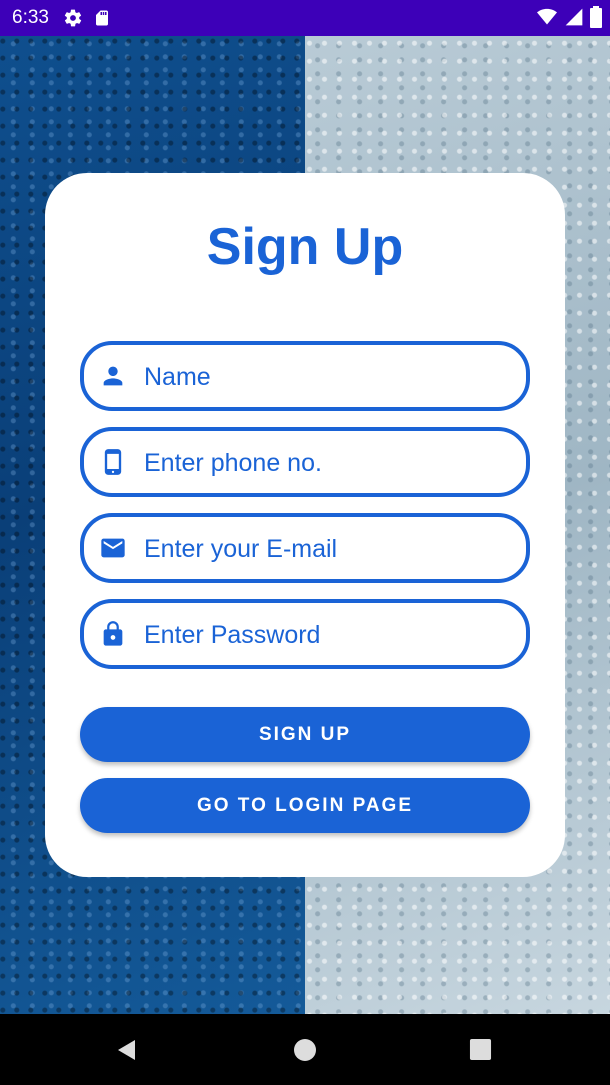 This screenshot has height=1085, width=610. What do you see at coordinates (596, 19) in the screenshot?
I see `battery-icon` at bounding box center [596, 19].